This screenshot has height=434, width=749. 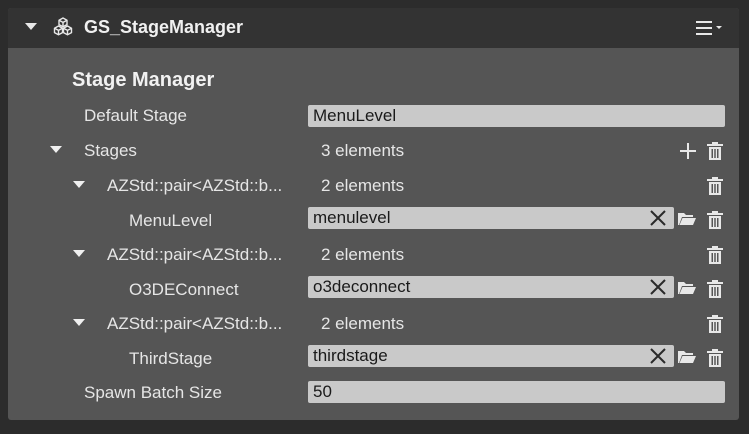 I want to click on collapse-chevron-icon, so click(x=31, y=26).